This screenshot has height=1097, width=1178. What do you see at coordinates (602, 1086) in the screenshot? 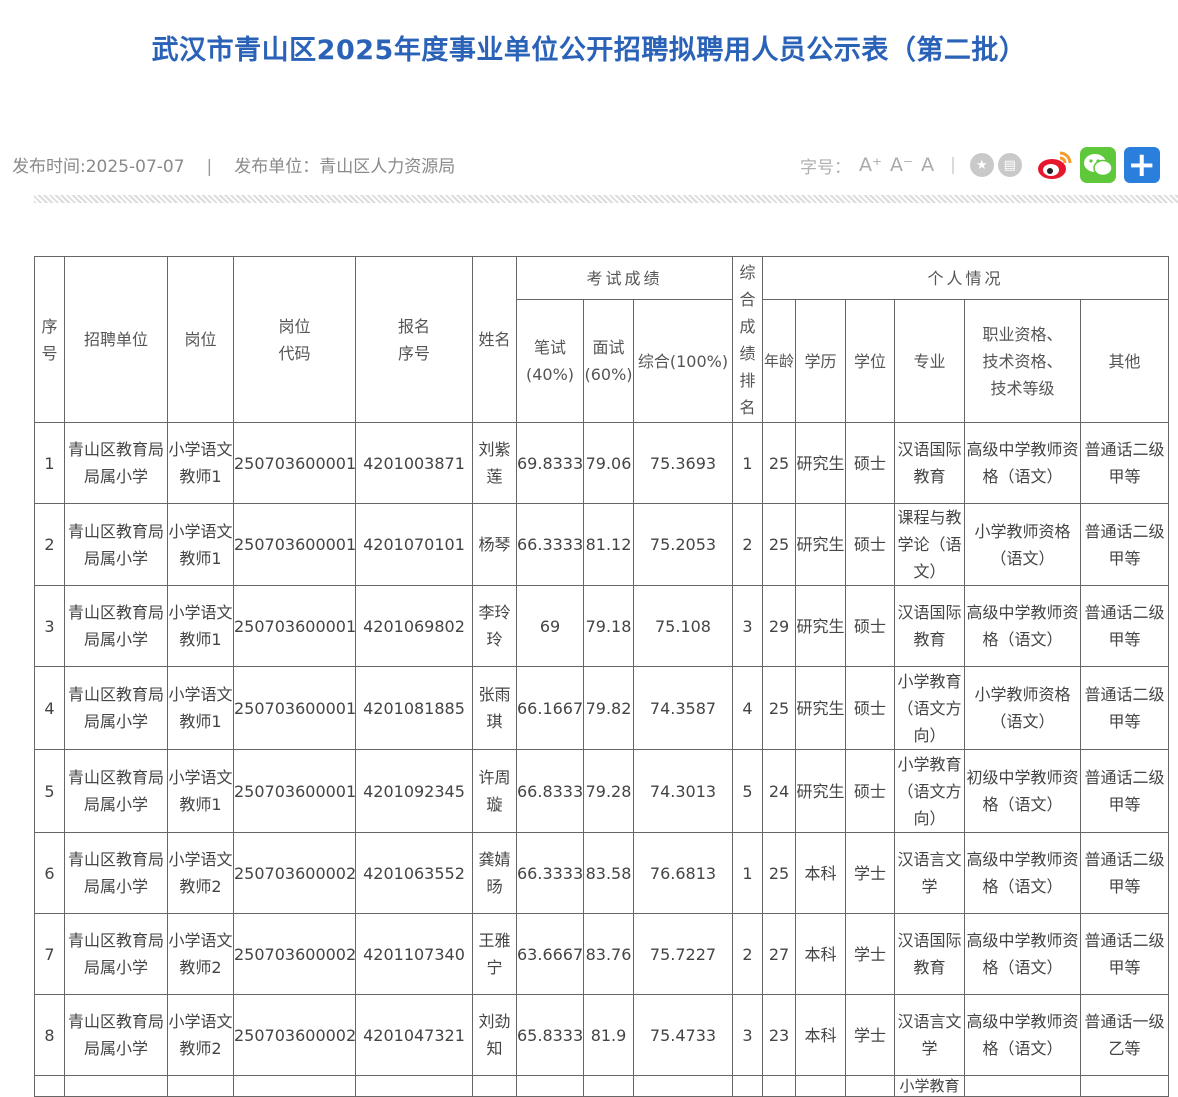
I see `table-row: 小学教育` at bounding box center [602, 1086].